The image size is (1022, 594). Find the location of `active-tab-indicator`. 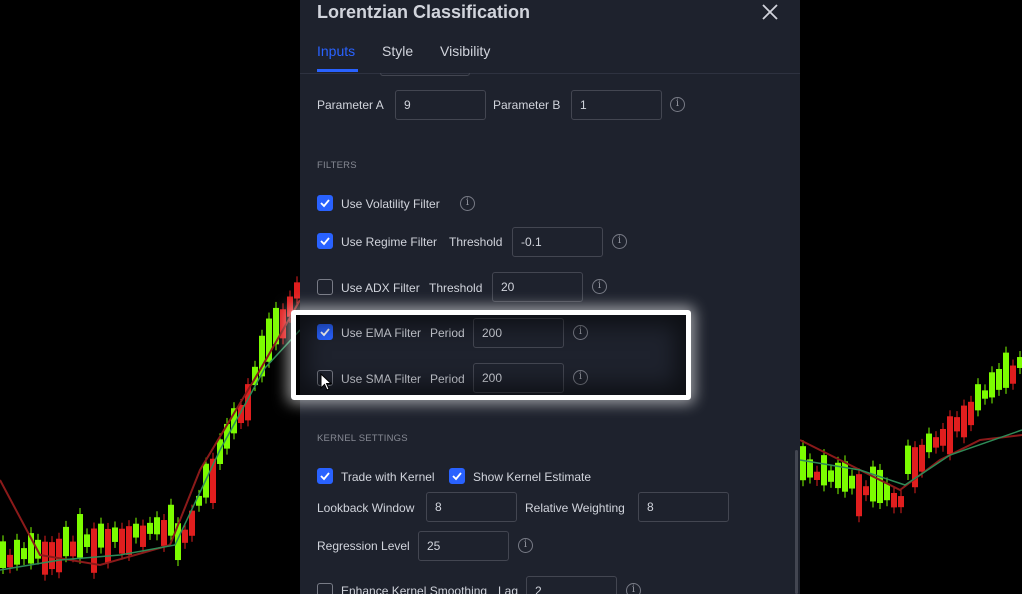

active-tab-indicator is located at coordinates (337, 70).